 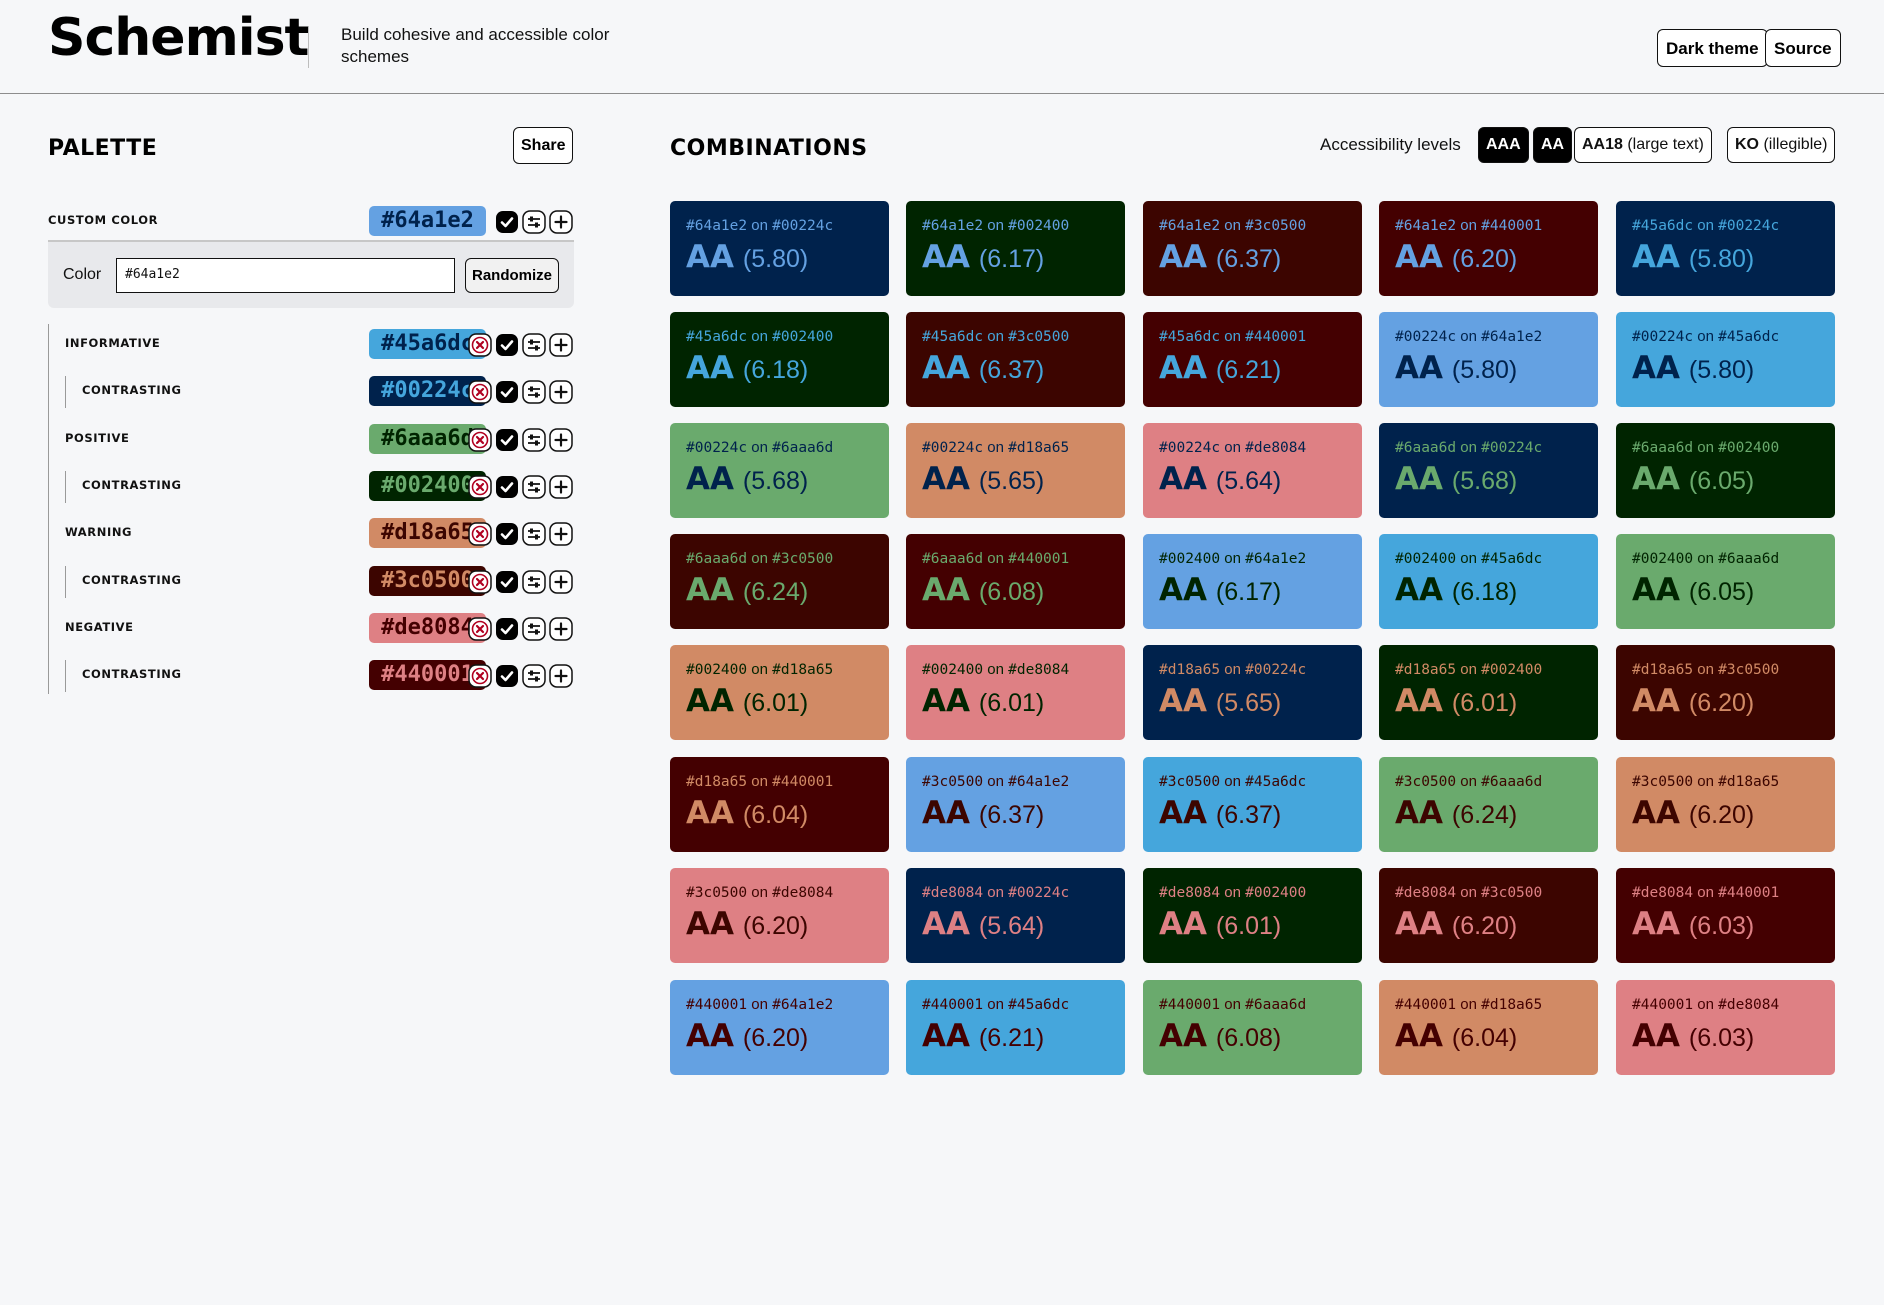 What do you see at coordinates (1488, 915) in the screenshot?
I see `combination-card: #de8084 on #3c0500 AA (6.20)` at bounding box center [1488, 915].